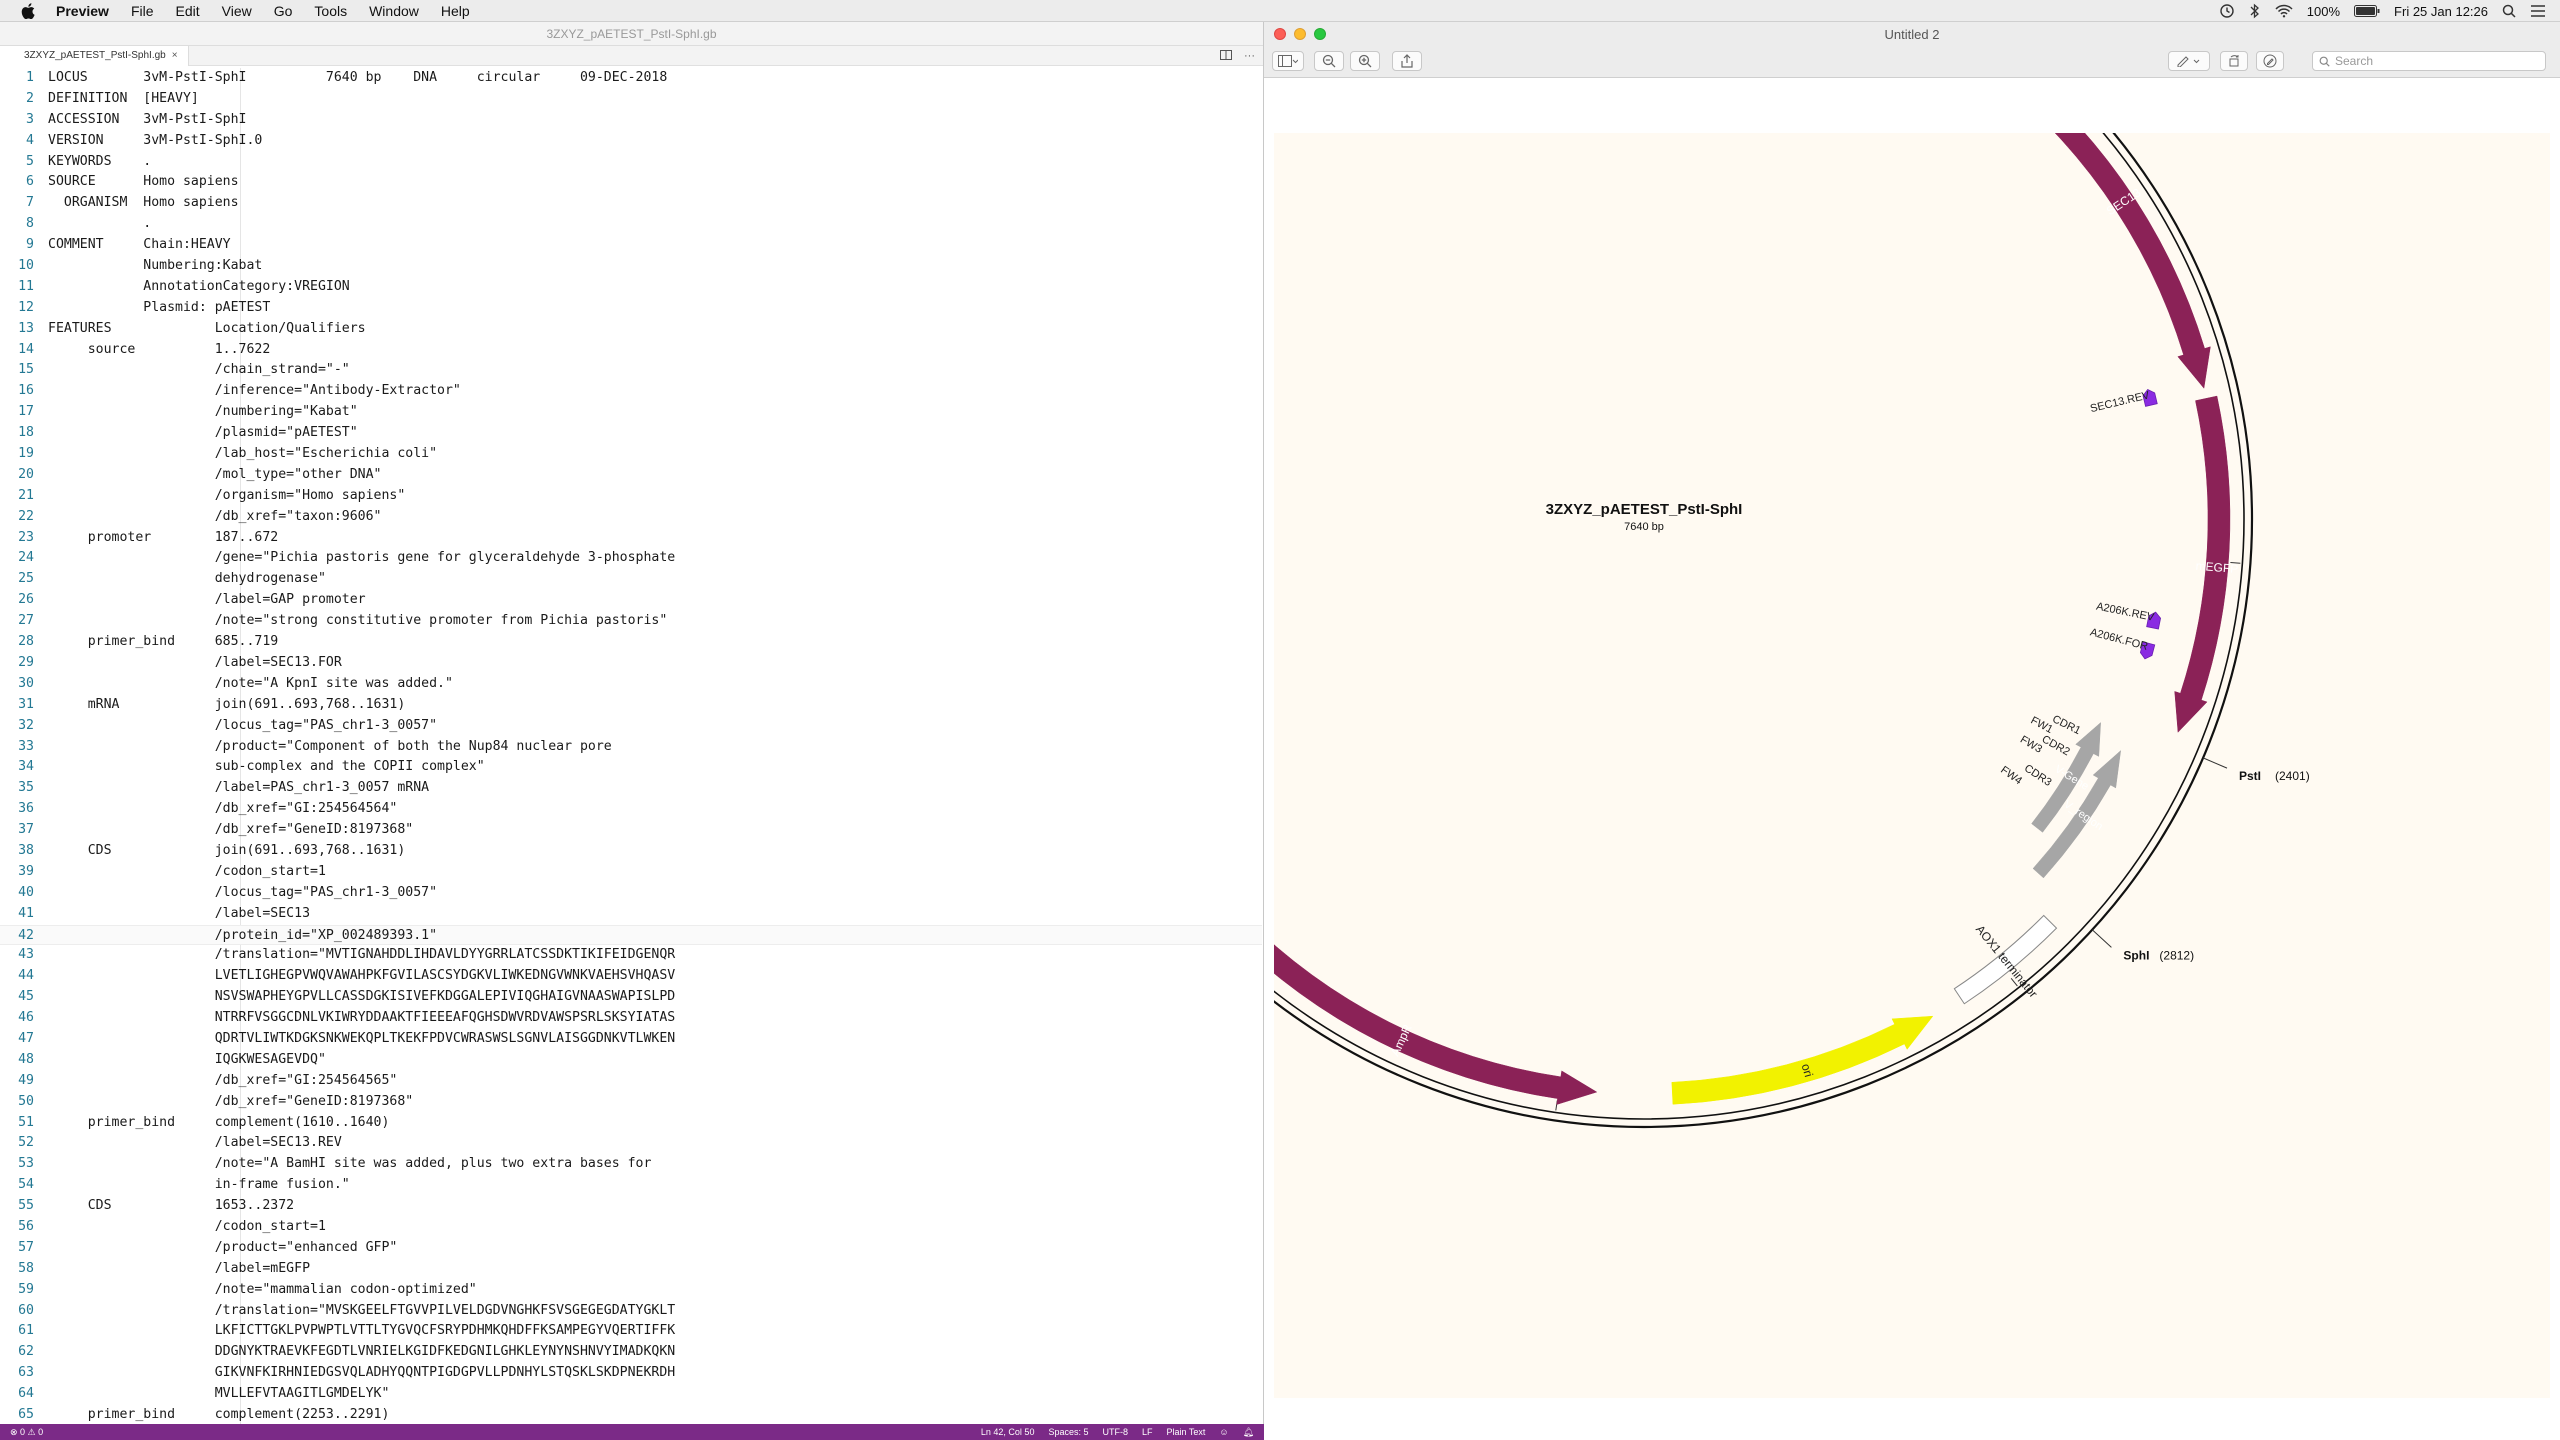 The height and width of the screenshot is (1440, 2560). Describe the element at coordinates (2367, 11) in the screenshot. I see `battery-icon` at that location.